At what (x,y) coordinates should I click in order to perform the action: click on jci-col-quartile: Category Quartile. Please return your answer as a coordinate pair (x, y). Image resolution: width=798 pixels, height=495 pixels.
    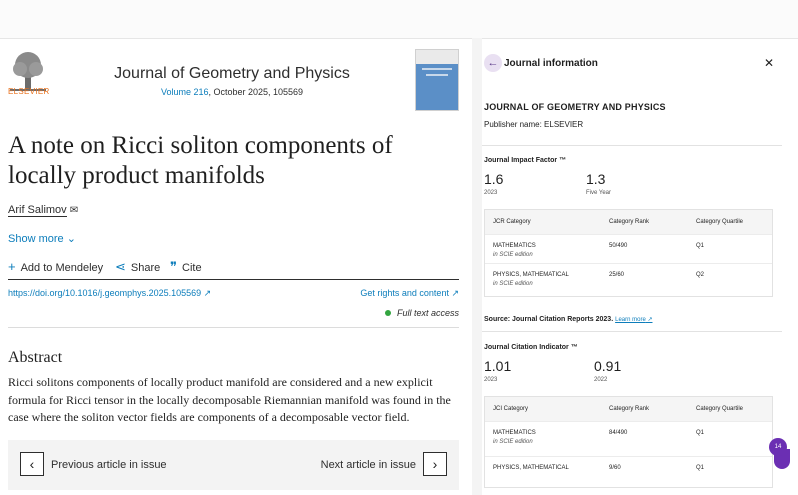
    Looking at the image, I should click on (720, 409).